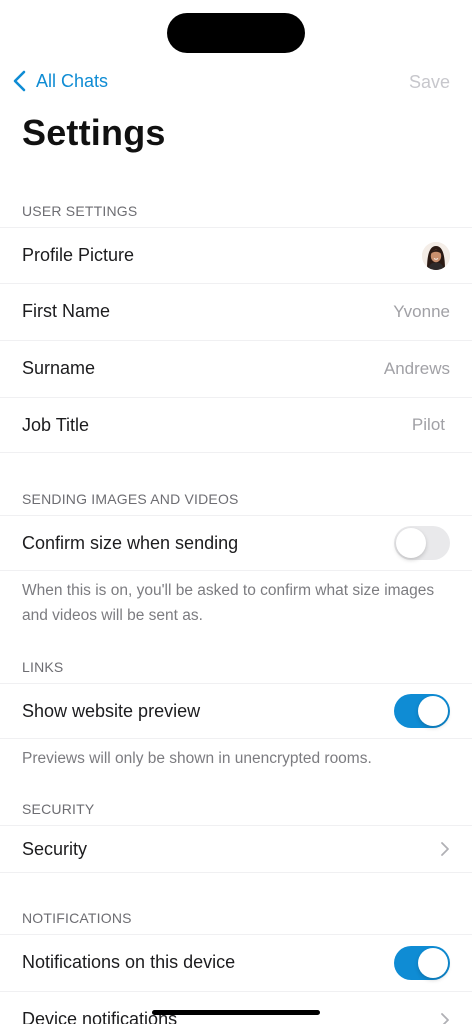  Describe the element at coordinates (236, 84) in the screenshot. I see `navigation-bar: All Chats Save` at that location.